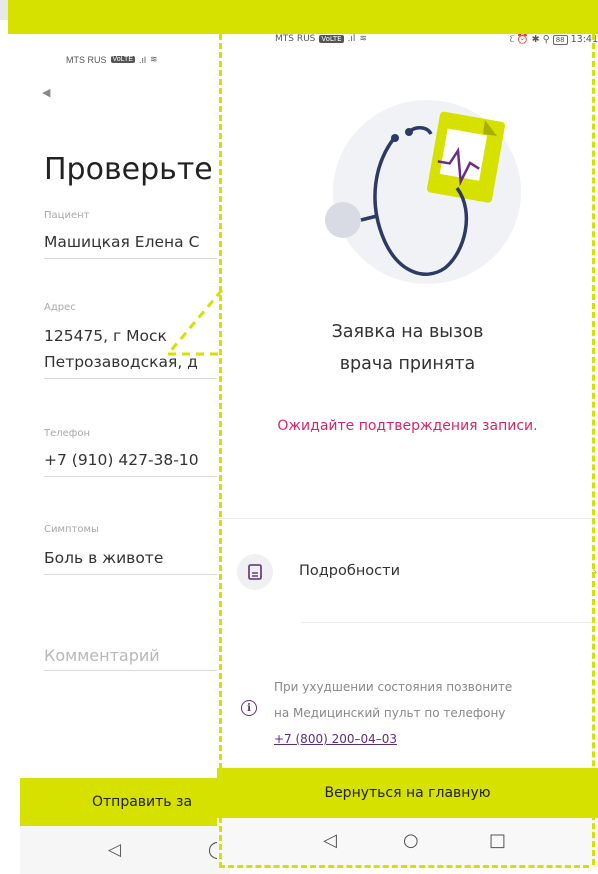  What do you see at coordinates (407, 793) in the screenshot?
I see `return-home-button: Вернуться на главную` at bounding box center [407, 793].